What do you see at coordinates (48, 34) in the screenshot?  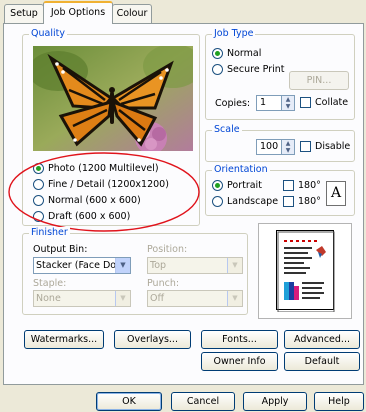 I see `quality-legend: Quality` at bounding box center [48, 34].